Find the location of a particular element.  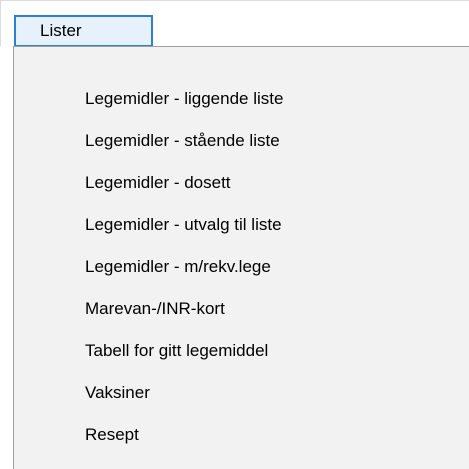

menu-item-legemidler-staende-liste: Legemidler - stående liste is located at coordinates (241, 141).